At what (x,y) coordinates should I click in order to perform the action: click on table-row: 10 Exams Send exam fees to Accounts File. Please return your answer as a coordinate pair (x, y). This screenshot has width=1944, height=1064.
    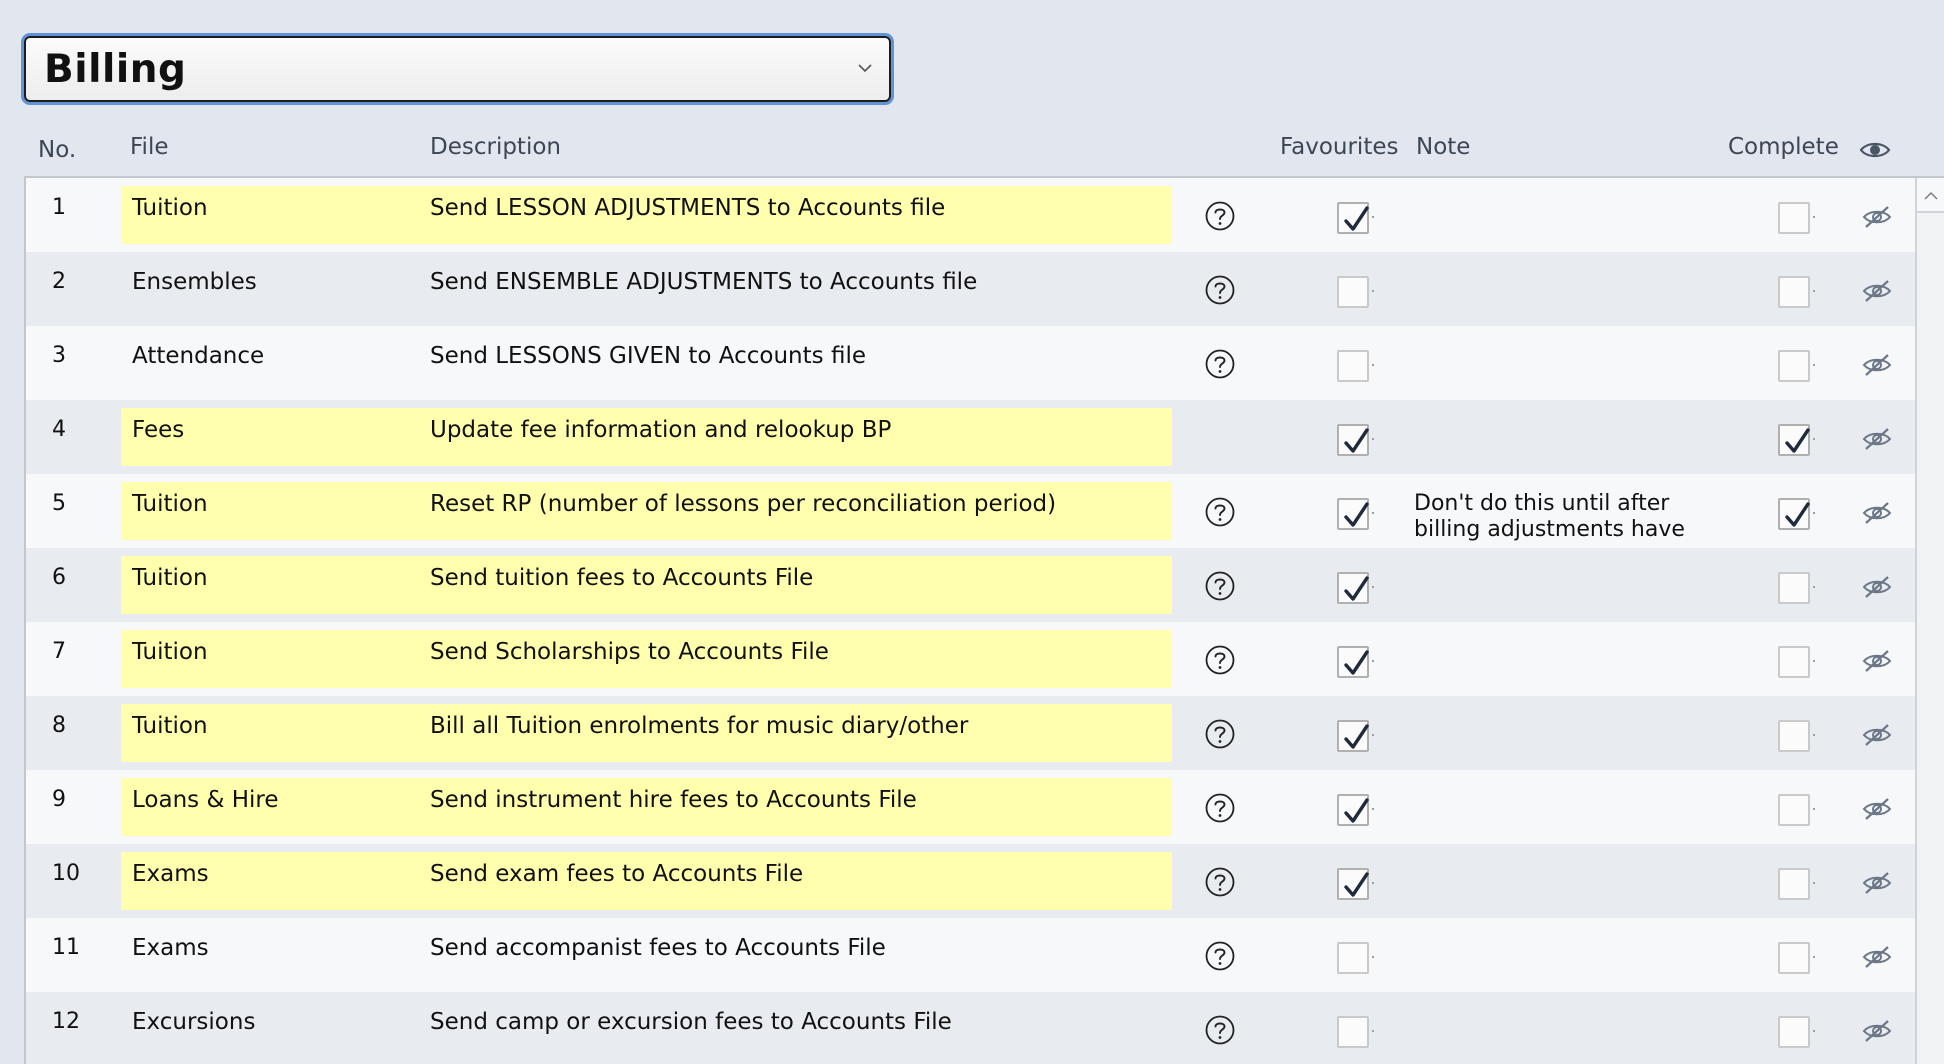
    Looking at the image, I should click on (971, 881).